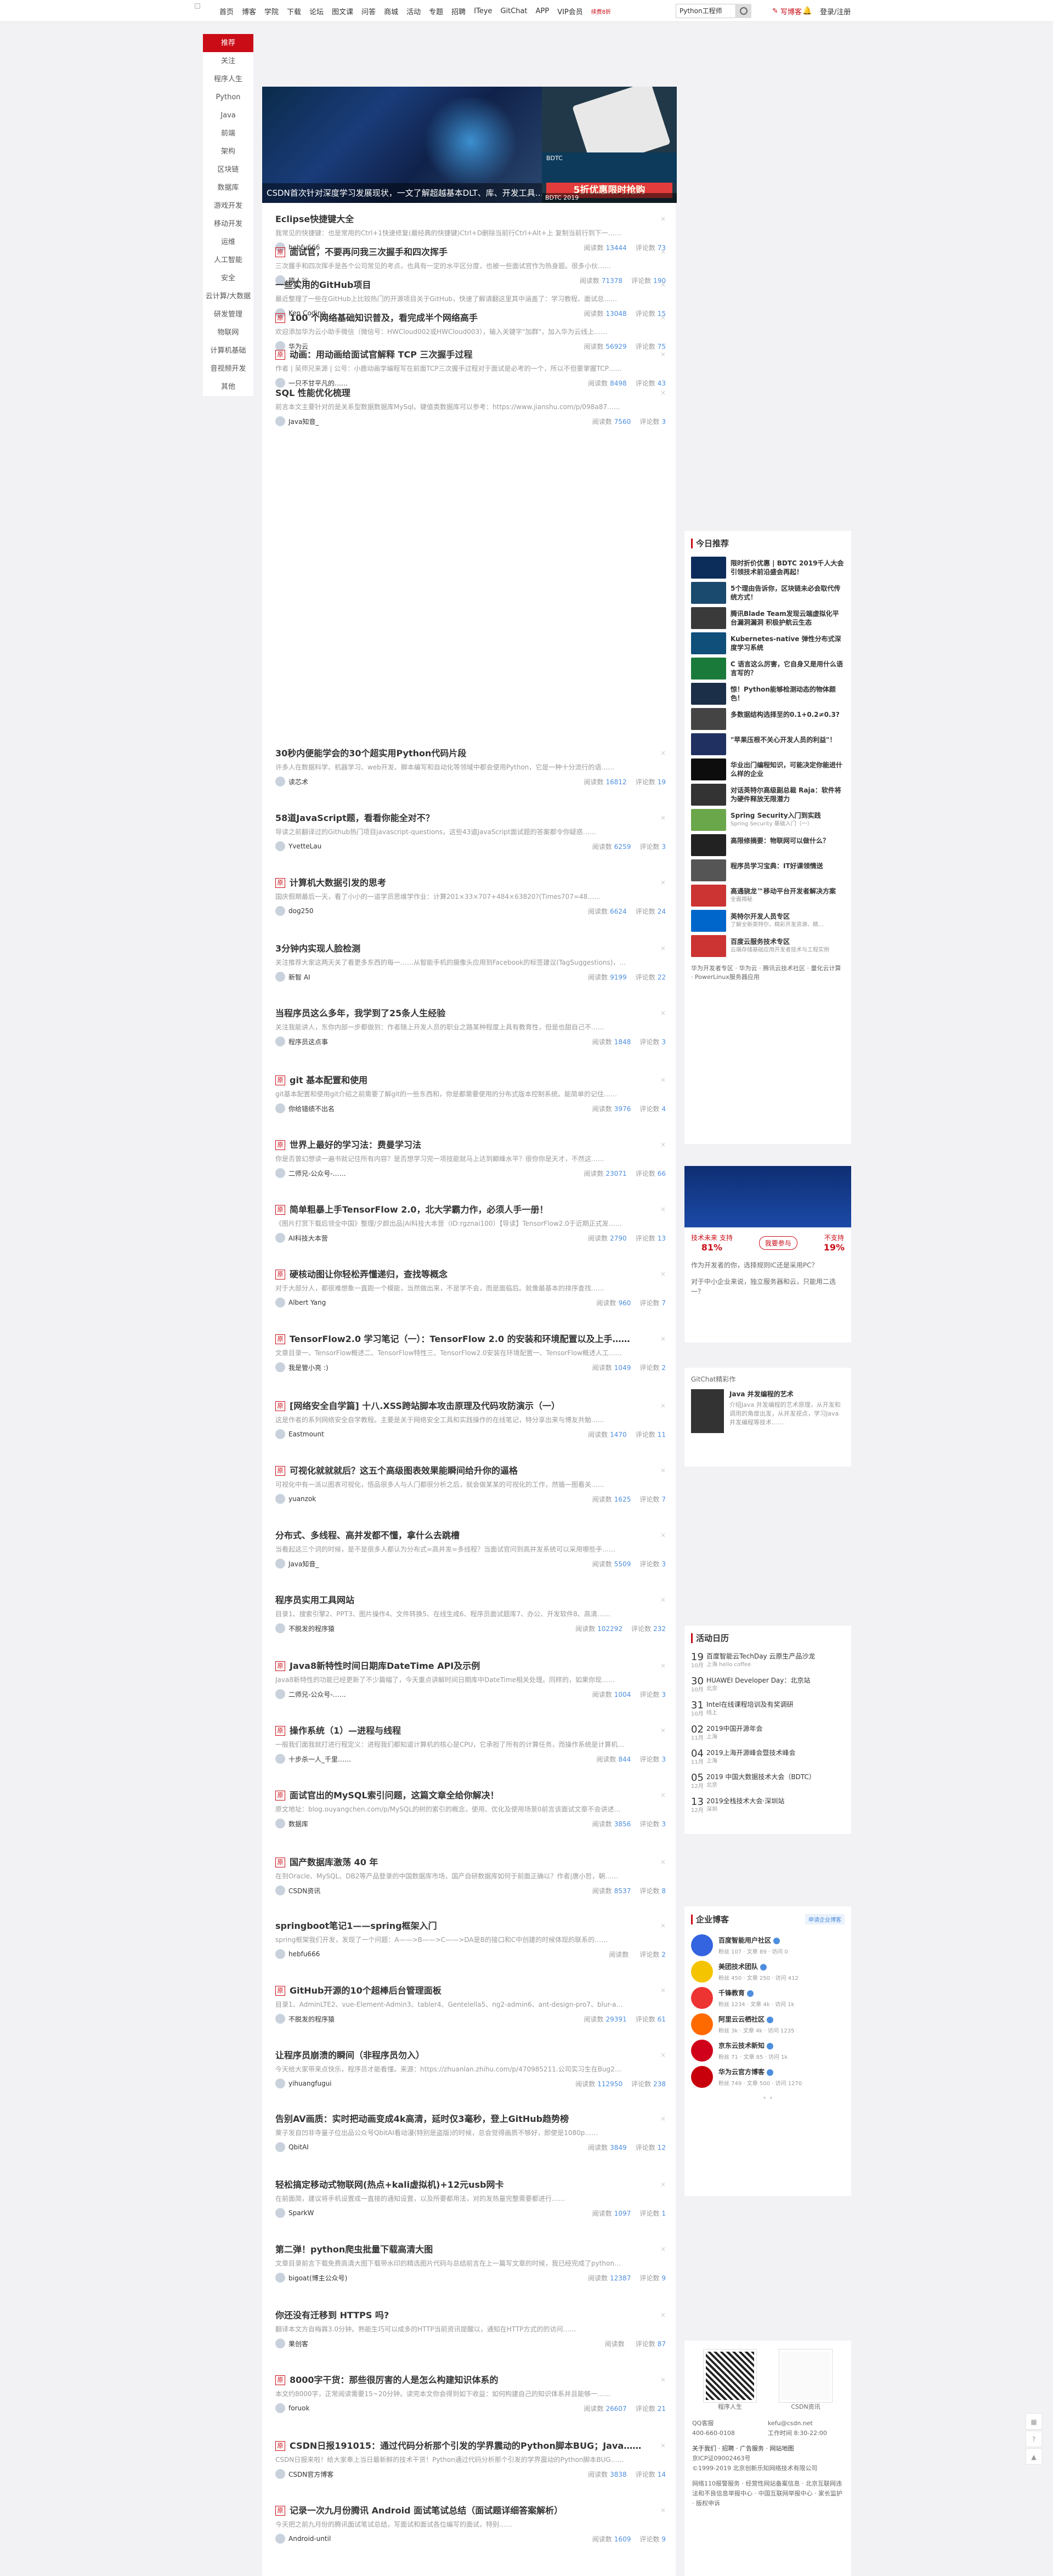 Image resolution: width=1053 pixels, height=2576 pixels. I want to click on article-title: 原面试官，不要再问我三次握手和四次挥手, so click(470, 252).